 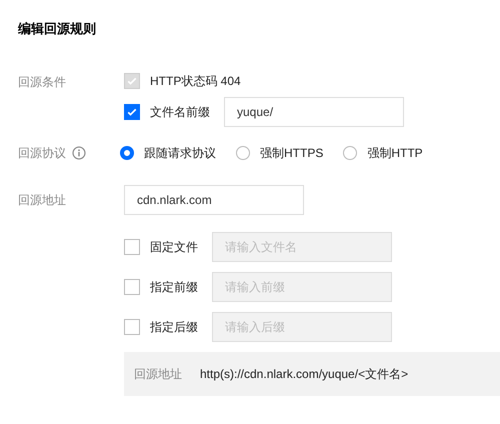 What do you see at coordinates (79, 153) in the screenshot?
I see `info-icon` at bounding box center [79, 153].